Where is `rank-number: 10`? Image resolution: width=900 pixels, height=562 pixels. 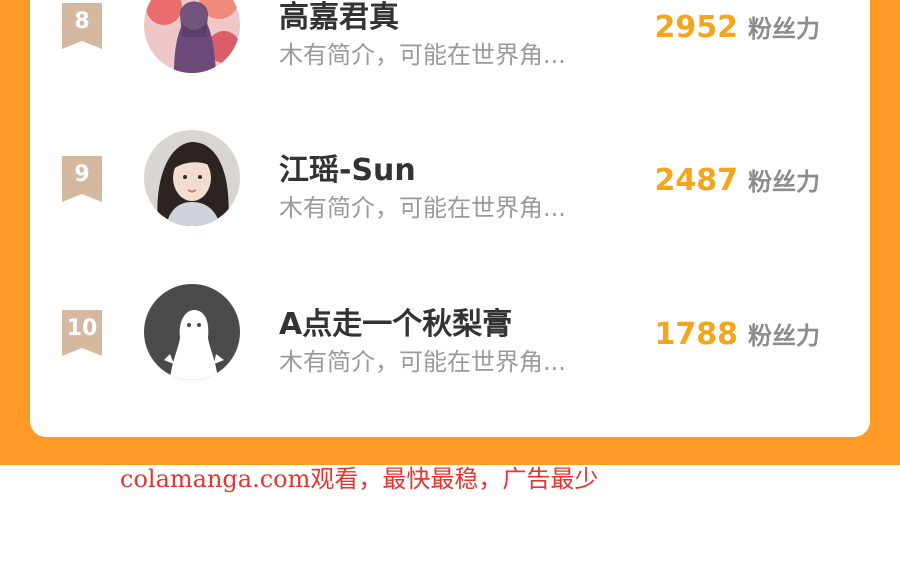
rank-number: 10 is located at coordinates (82, 328).